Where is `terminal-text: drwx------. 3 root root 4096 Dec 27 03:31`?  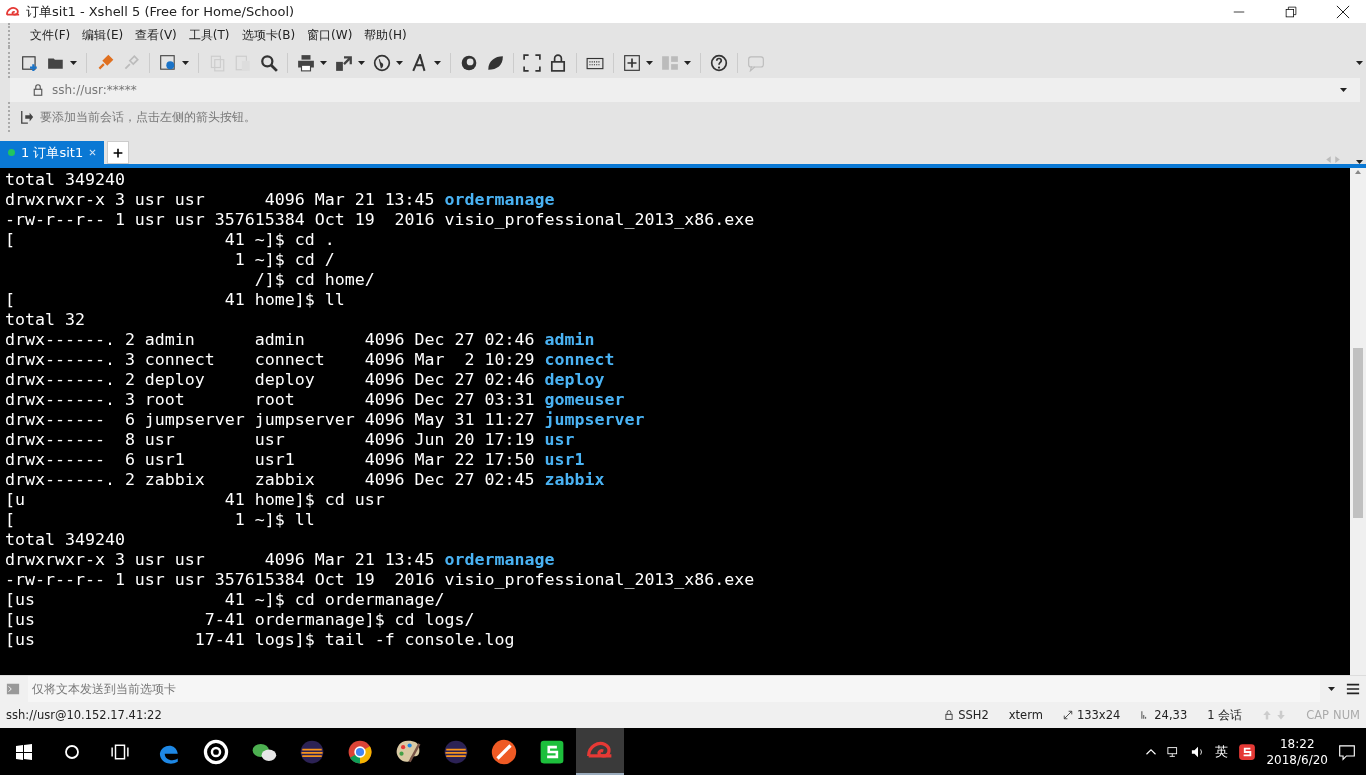 terminal-text: drwx------. 3 root root 4096 Dec 27 03:31 is located at coordinates (270, 399).